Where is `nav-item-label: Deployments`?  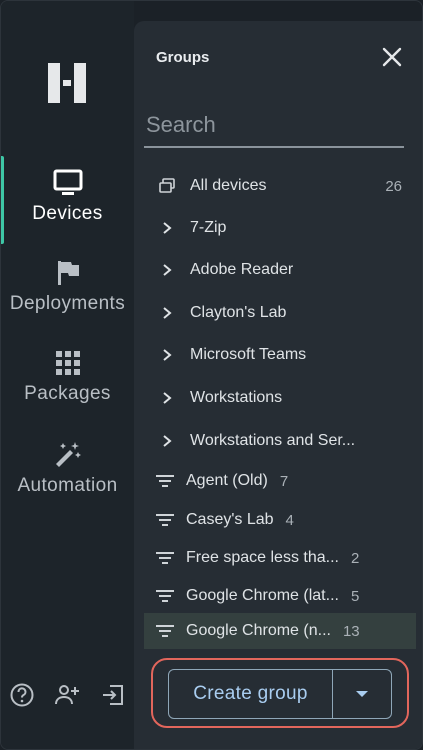 nav-item-label: Deployments is located at coordinates (67, 303).